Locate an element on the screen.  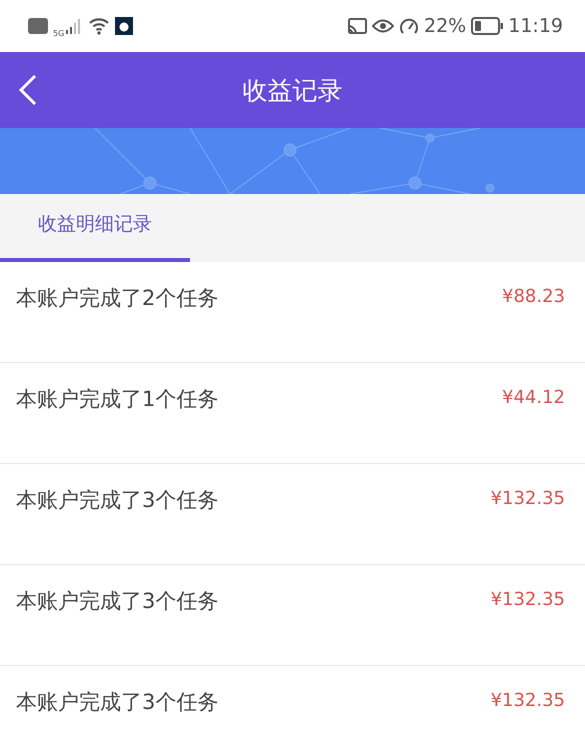
record-description: 本账户完成了1个任务 is located at coordinates (117, 399).